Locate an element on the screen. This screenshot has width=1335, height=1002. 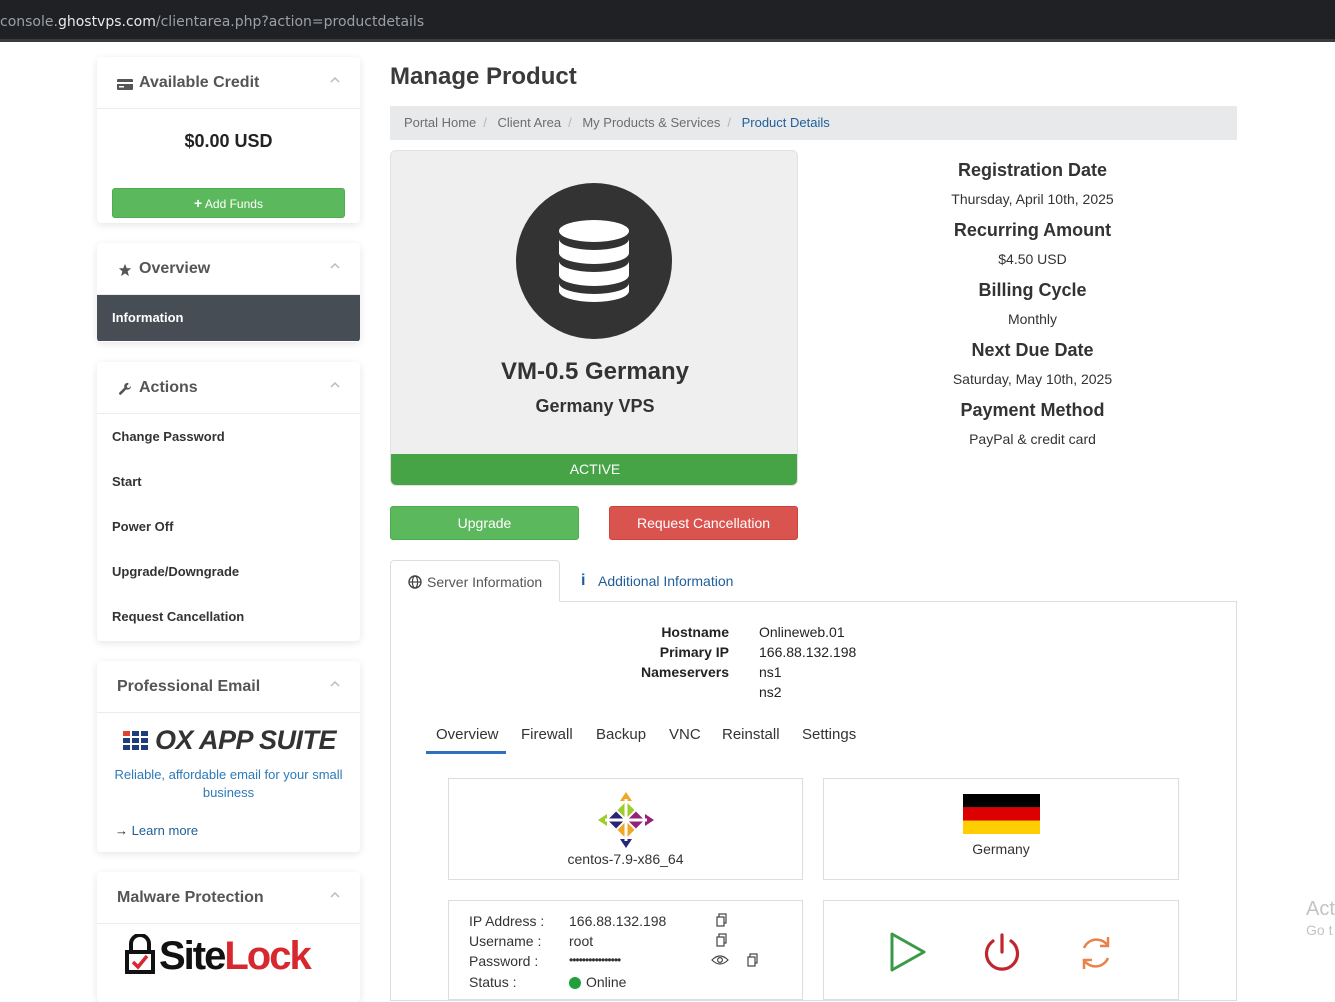
overview-panel: Overview Information is located at coordinates (228, 292).